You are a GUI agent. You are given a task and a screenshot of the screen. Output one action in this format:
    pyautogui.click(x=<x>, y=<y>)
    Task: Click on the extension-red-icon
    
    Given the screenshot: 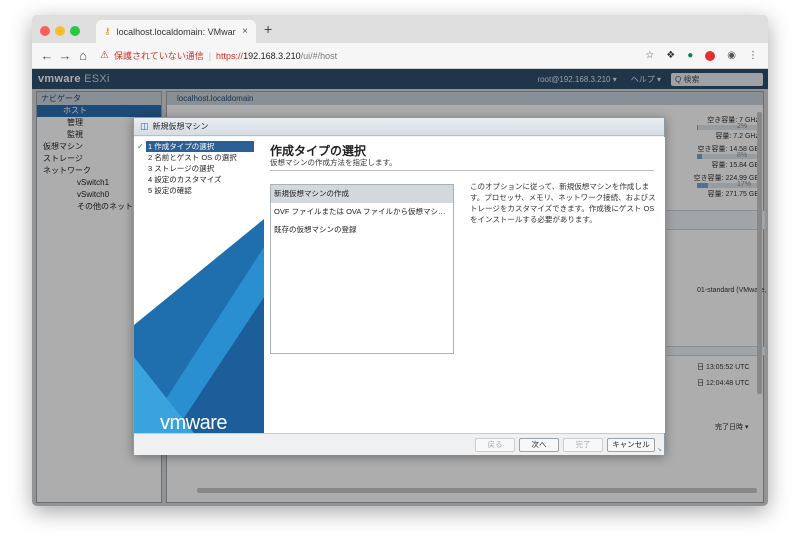 What is the action you would take?
    pyautogui.click(x=710, y=55)
    